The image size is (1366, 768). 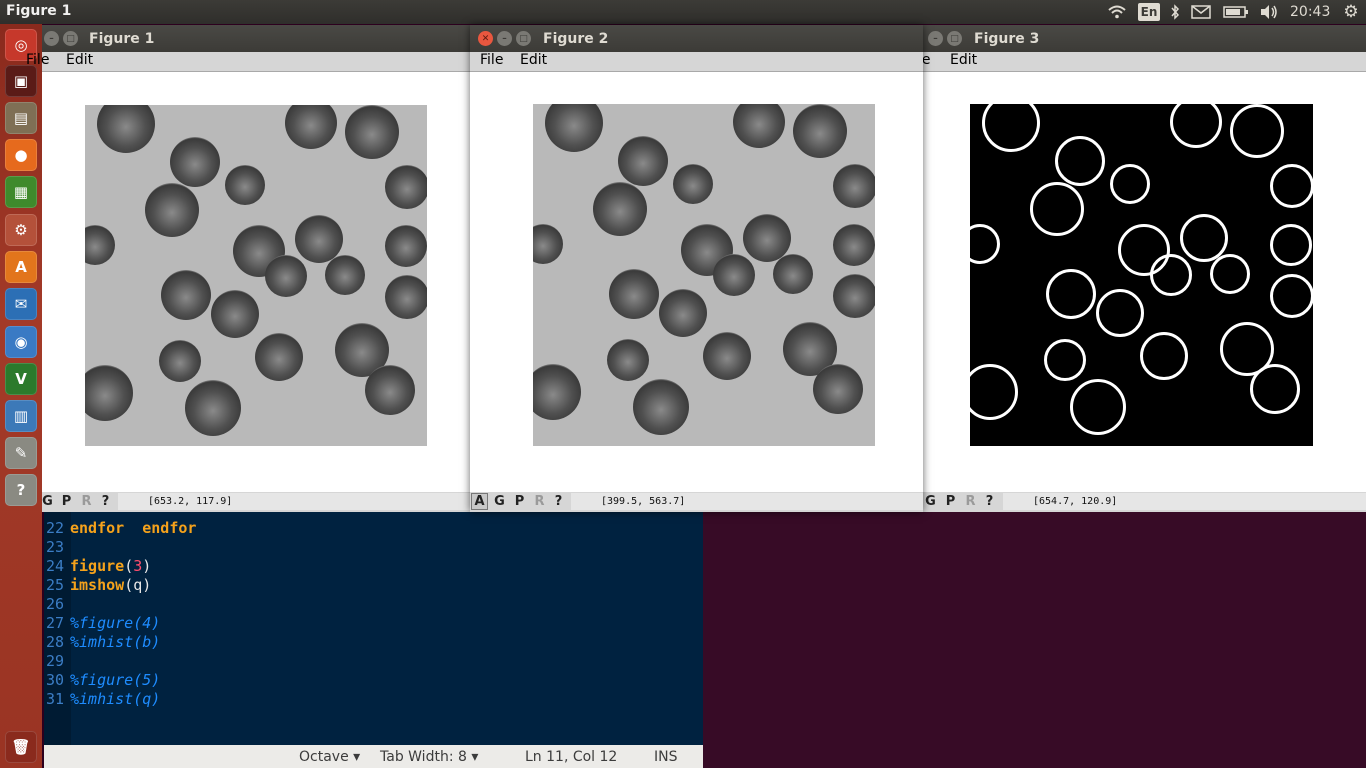 What do you see at coordinates (1236, 12) in the screenshot?
I see `battery-icon` at bounding box center [1236, 12].